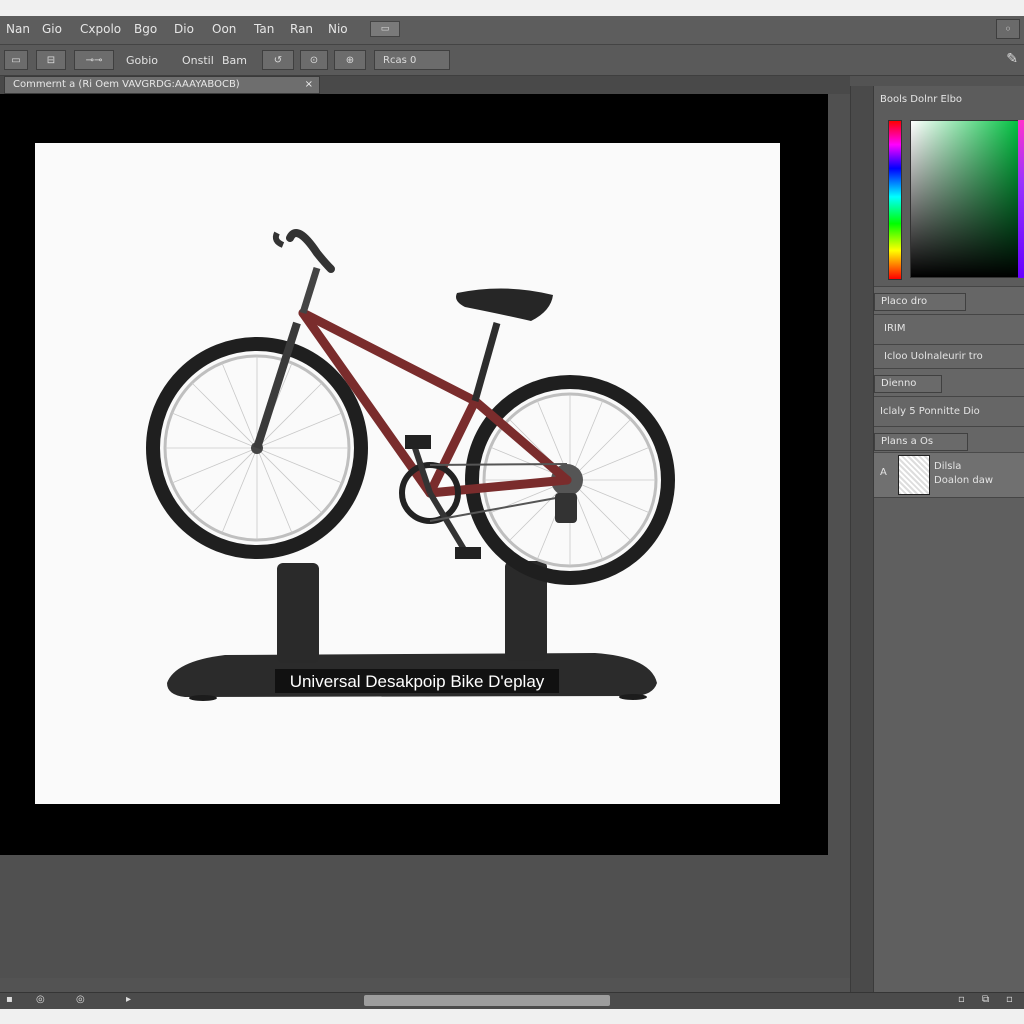  I want to click on tab-styles: Placo dro, so click(920, 302).